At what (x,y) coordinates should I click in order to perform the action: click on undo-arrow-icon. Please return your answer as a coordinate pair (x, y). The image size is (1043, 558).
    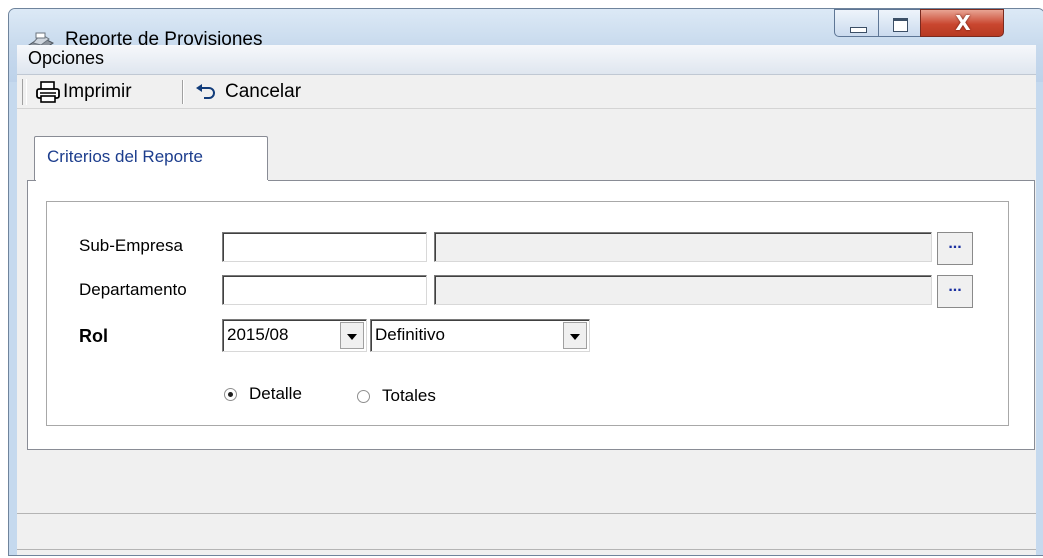
    Looking at the image, I should click on (205, 91).